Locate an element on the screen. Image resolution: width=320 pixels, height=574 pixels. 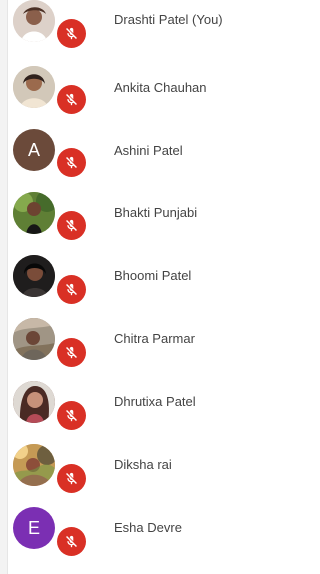
participant-name: Diksha rai is located at coordinates (143, 464).